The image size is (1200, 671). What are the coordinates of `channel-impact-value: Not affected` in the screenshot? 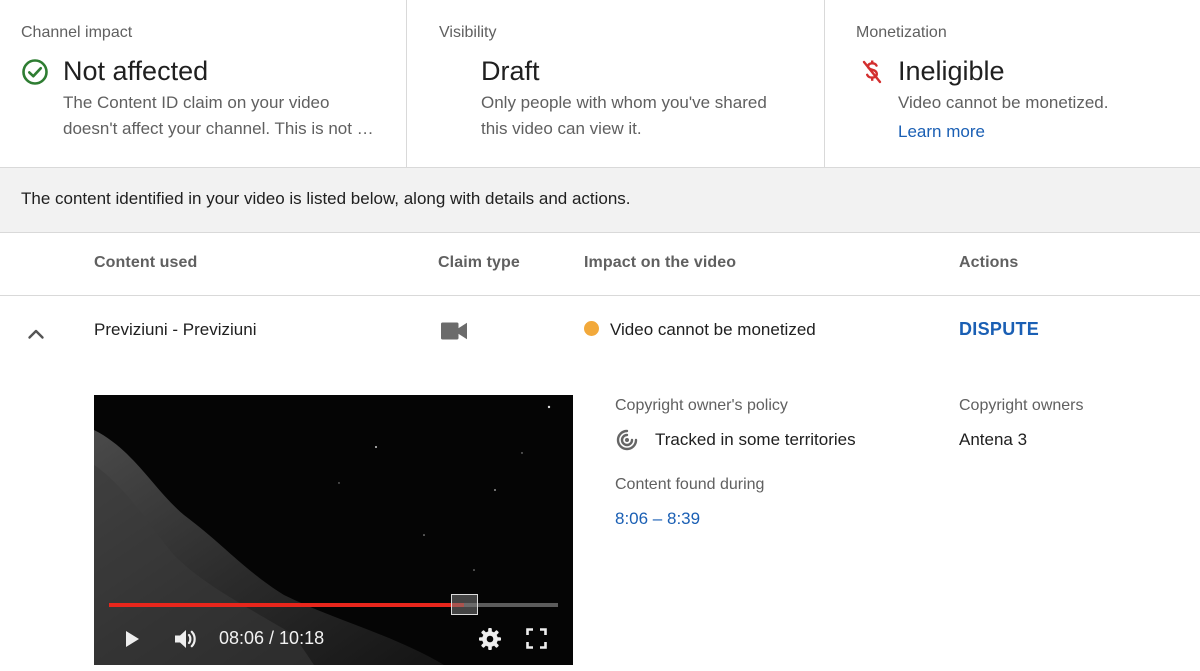 It's located at (136, 71).